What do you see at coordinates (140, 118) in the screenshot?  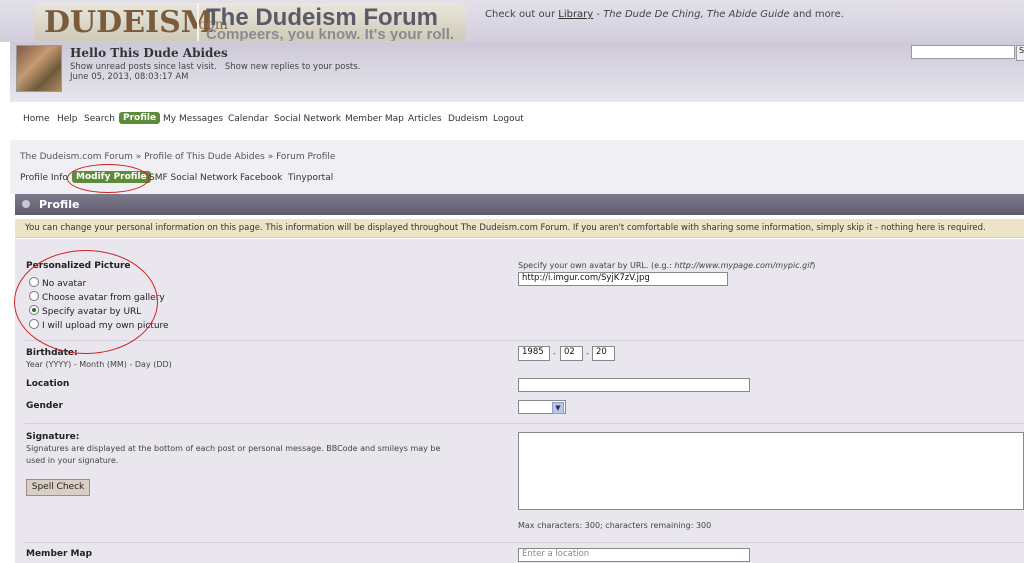 I see `menu-profile: Profile` at bounding box center [140, 118].